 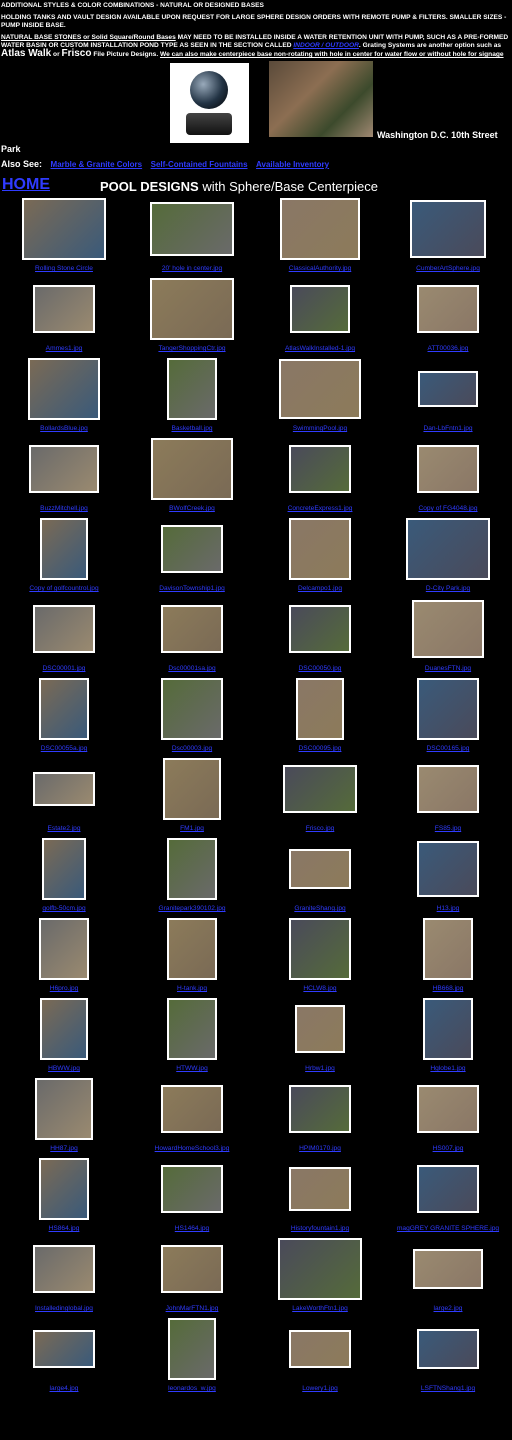 I want to click on thumbnail-link: ATT00036.jpg, so click(x=448, y=348).